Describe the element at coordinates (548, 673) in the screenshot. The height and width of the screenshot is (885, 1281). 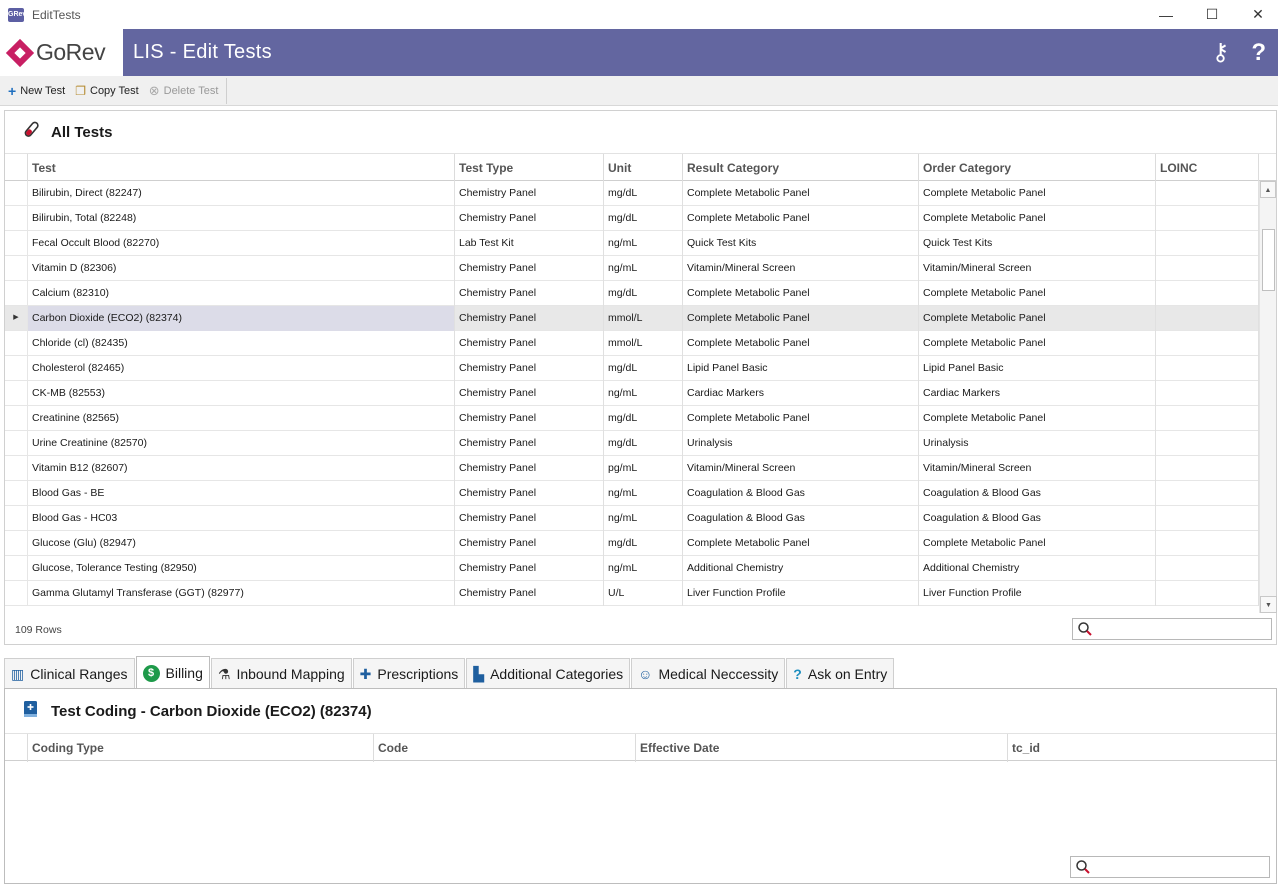
I see `tab-additional-categories: ▙ Additional Categories` at that location.